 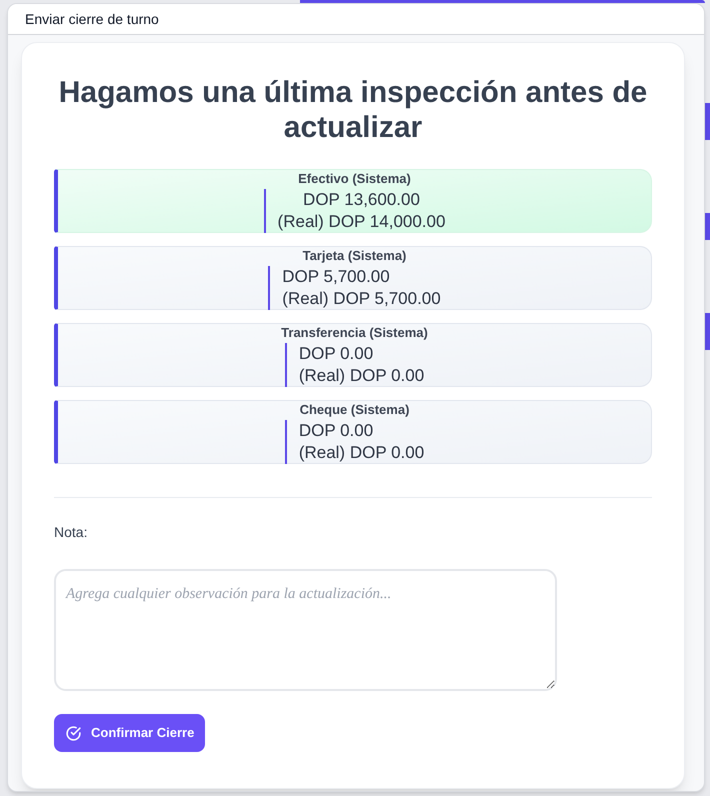 I want to click on payment-label: Cheque (Sistema), so click(x=355, y=410).